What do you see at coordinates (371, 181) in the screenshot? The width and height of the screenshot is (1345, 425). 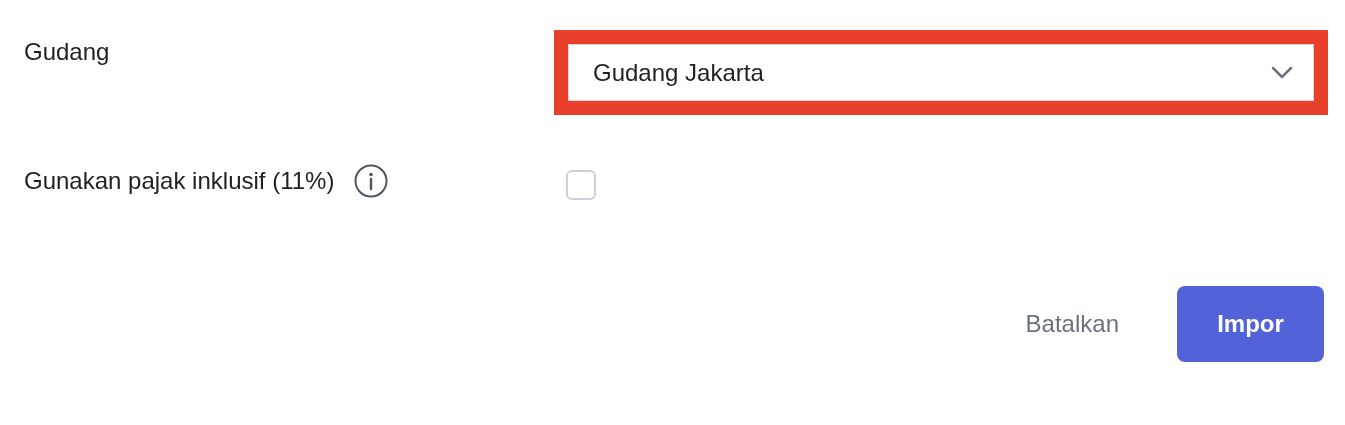 I see `info-icon` at bounding box center [371, 181].